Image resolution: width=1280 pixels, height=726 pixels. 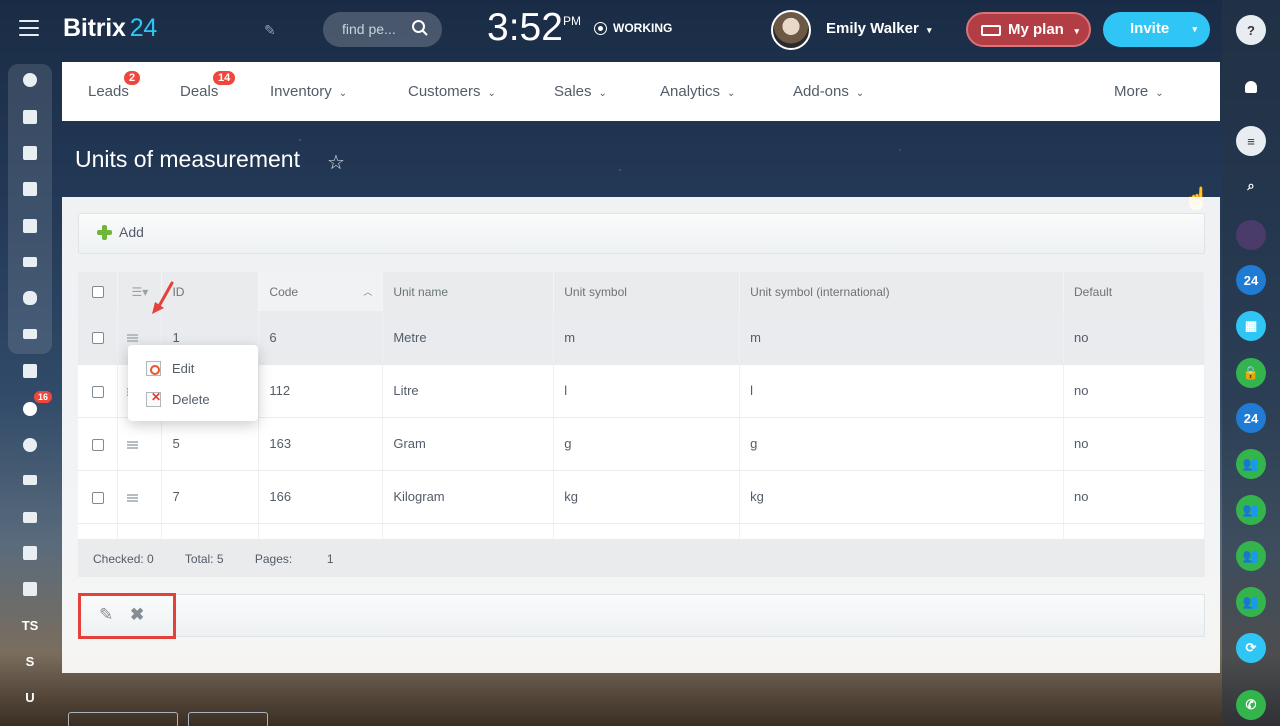 What do you see at coordinates (1251, 280) in the screenshot?
I see `bitrix24-icon: 24` at bounding box center [1251, 280].